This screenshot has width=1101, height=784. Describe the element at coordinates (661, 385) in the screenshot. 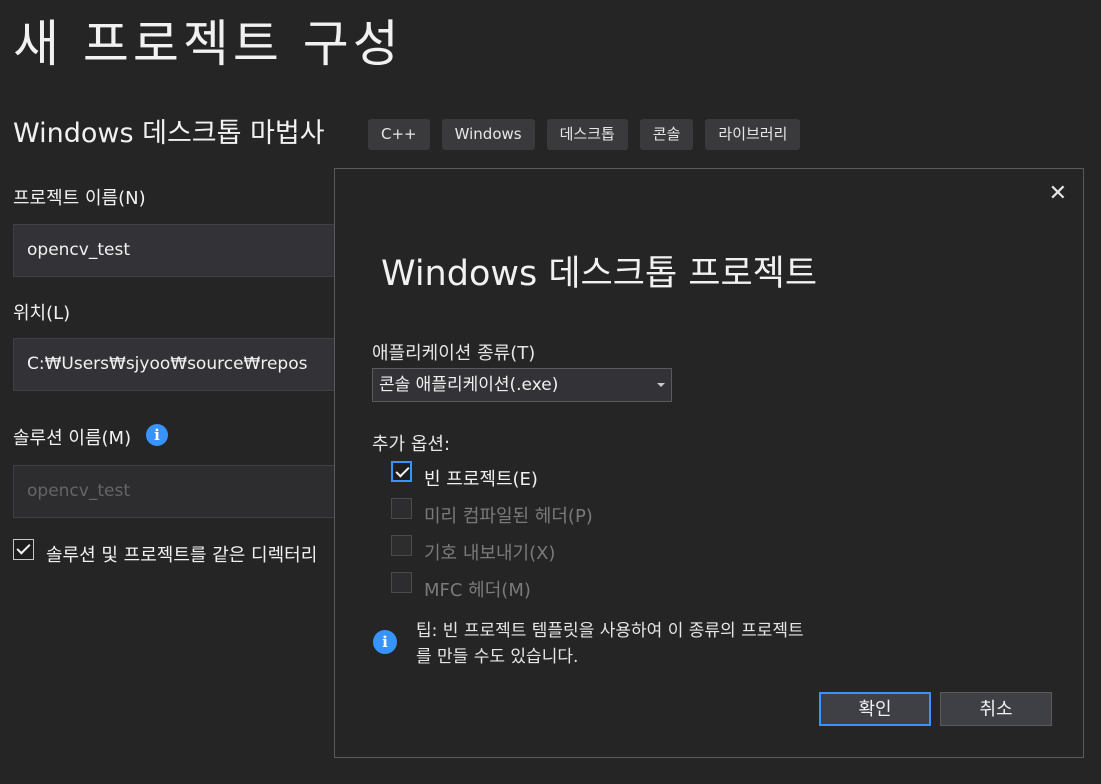

I see `chevron-down-icon` at that location.